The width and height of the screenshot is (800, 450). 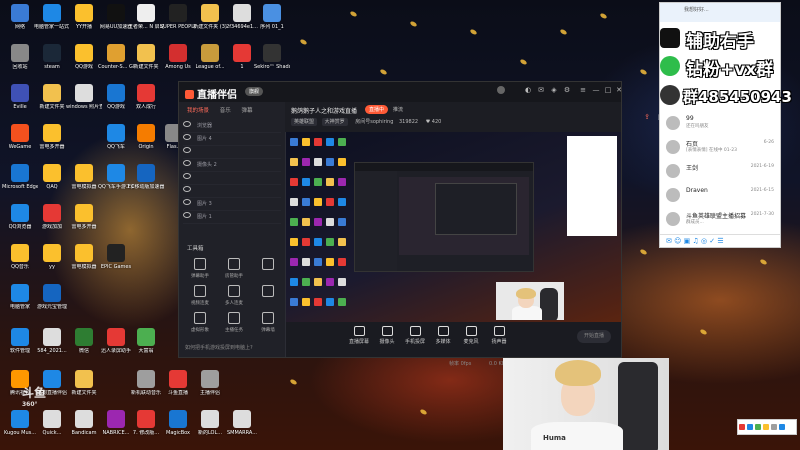 What do you see at coordinates (52, 257) in the screenshot?
I see `desktop-icon: yy` at bounding box center [52, 257].